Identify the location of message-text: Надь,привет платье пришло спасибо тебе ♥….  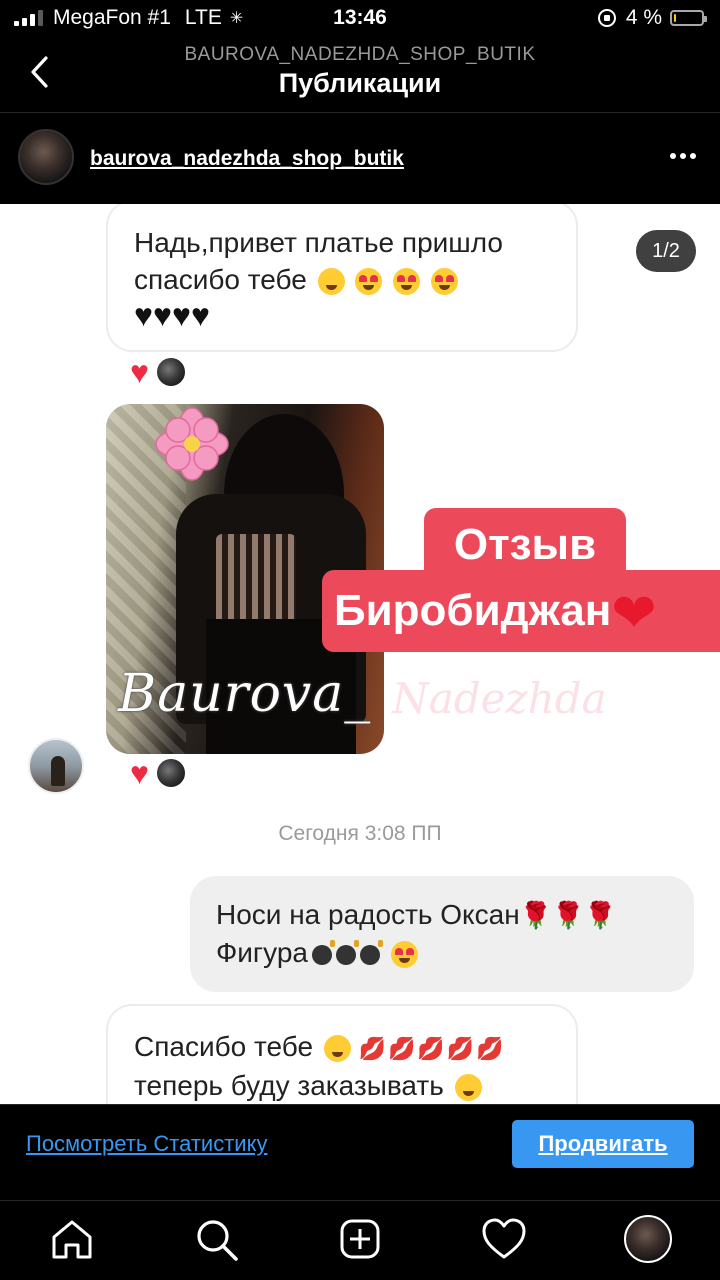
(318, 280).